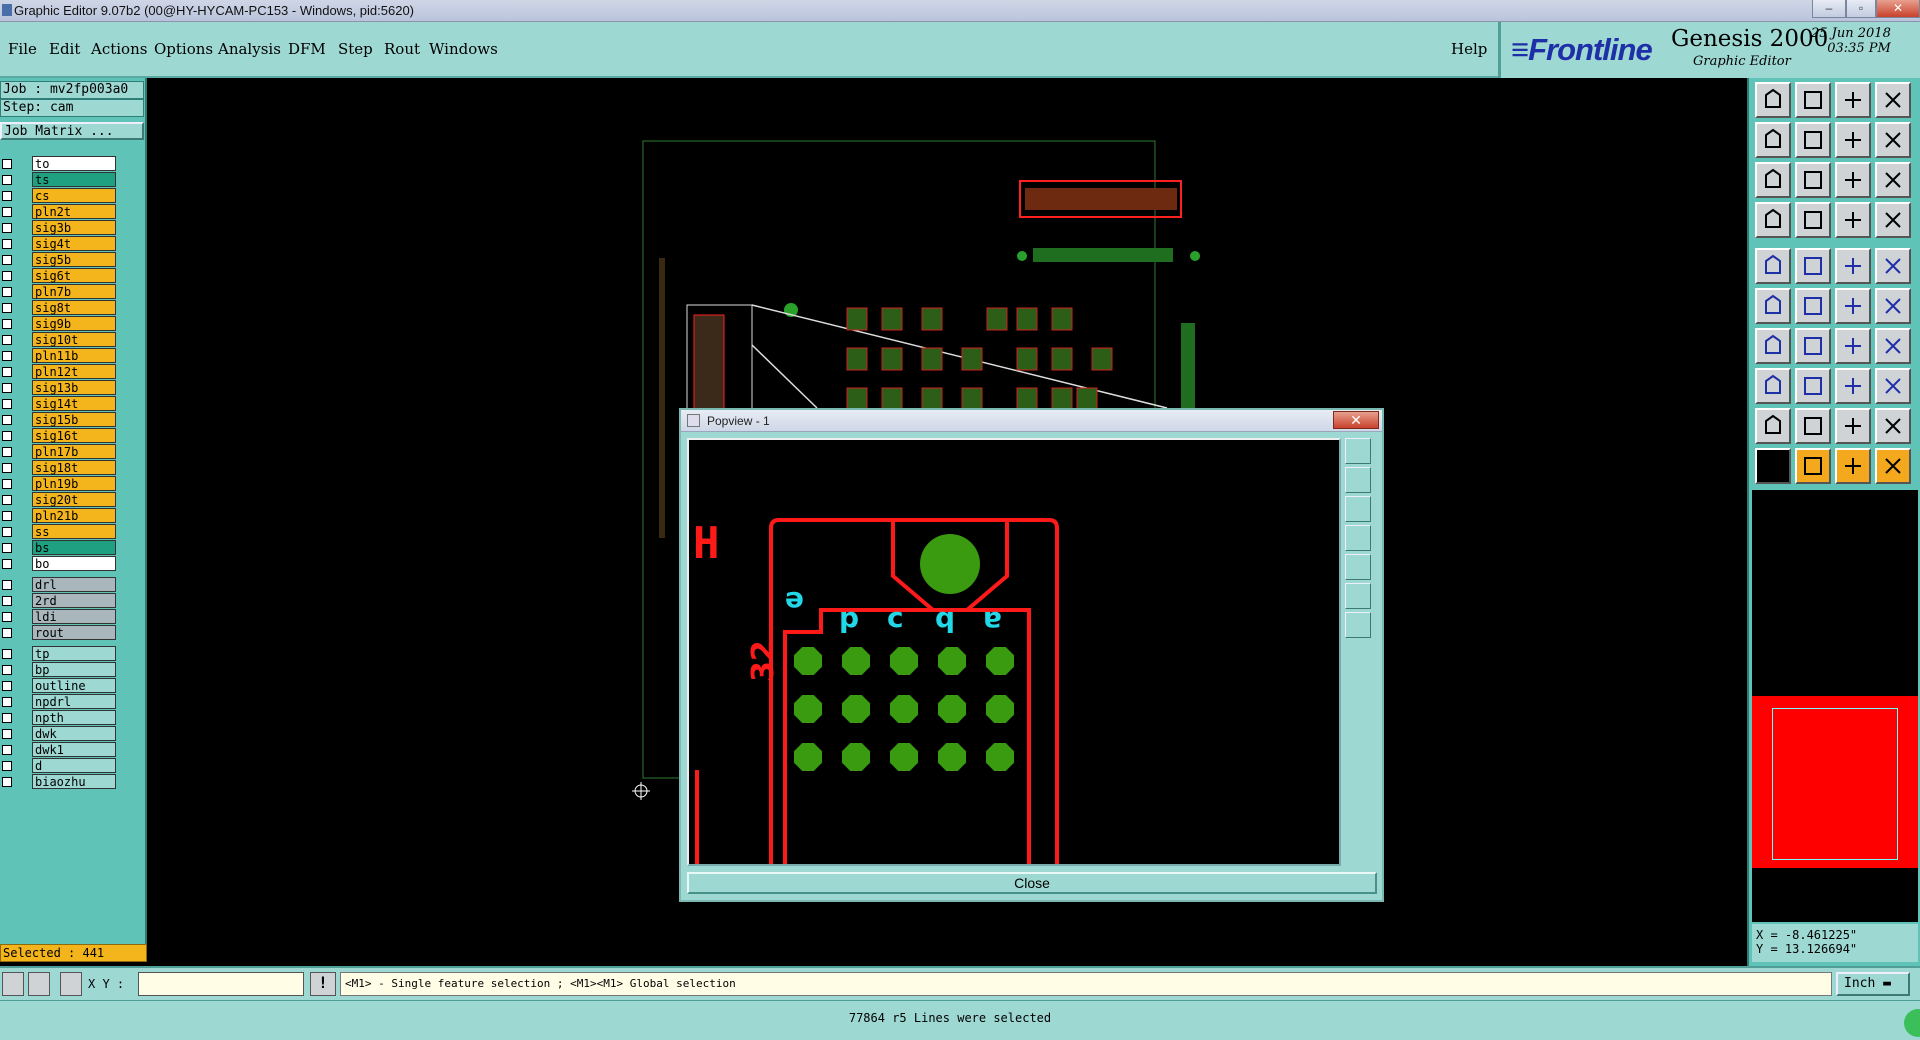 This screenshot has height=1040, width=1920. I want to click on popview-zoom-fit-tool, so click(1358, 596).